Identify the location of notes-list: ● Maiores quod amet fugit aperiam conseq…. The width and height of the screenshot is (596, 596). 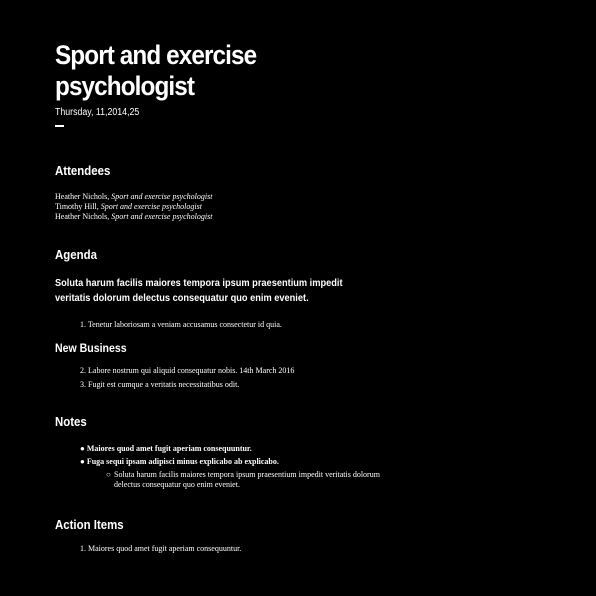
(220, 466).